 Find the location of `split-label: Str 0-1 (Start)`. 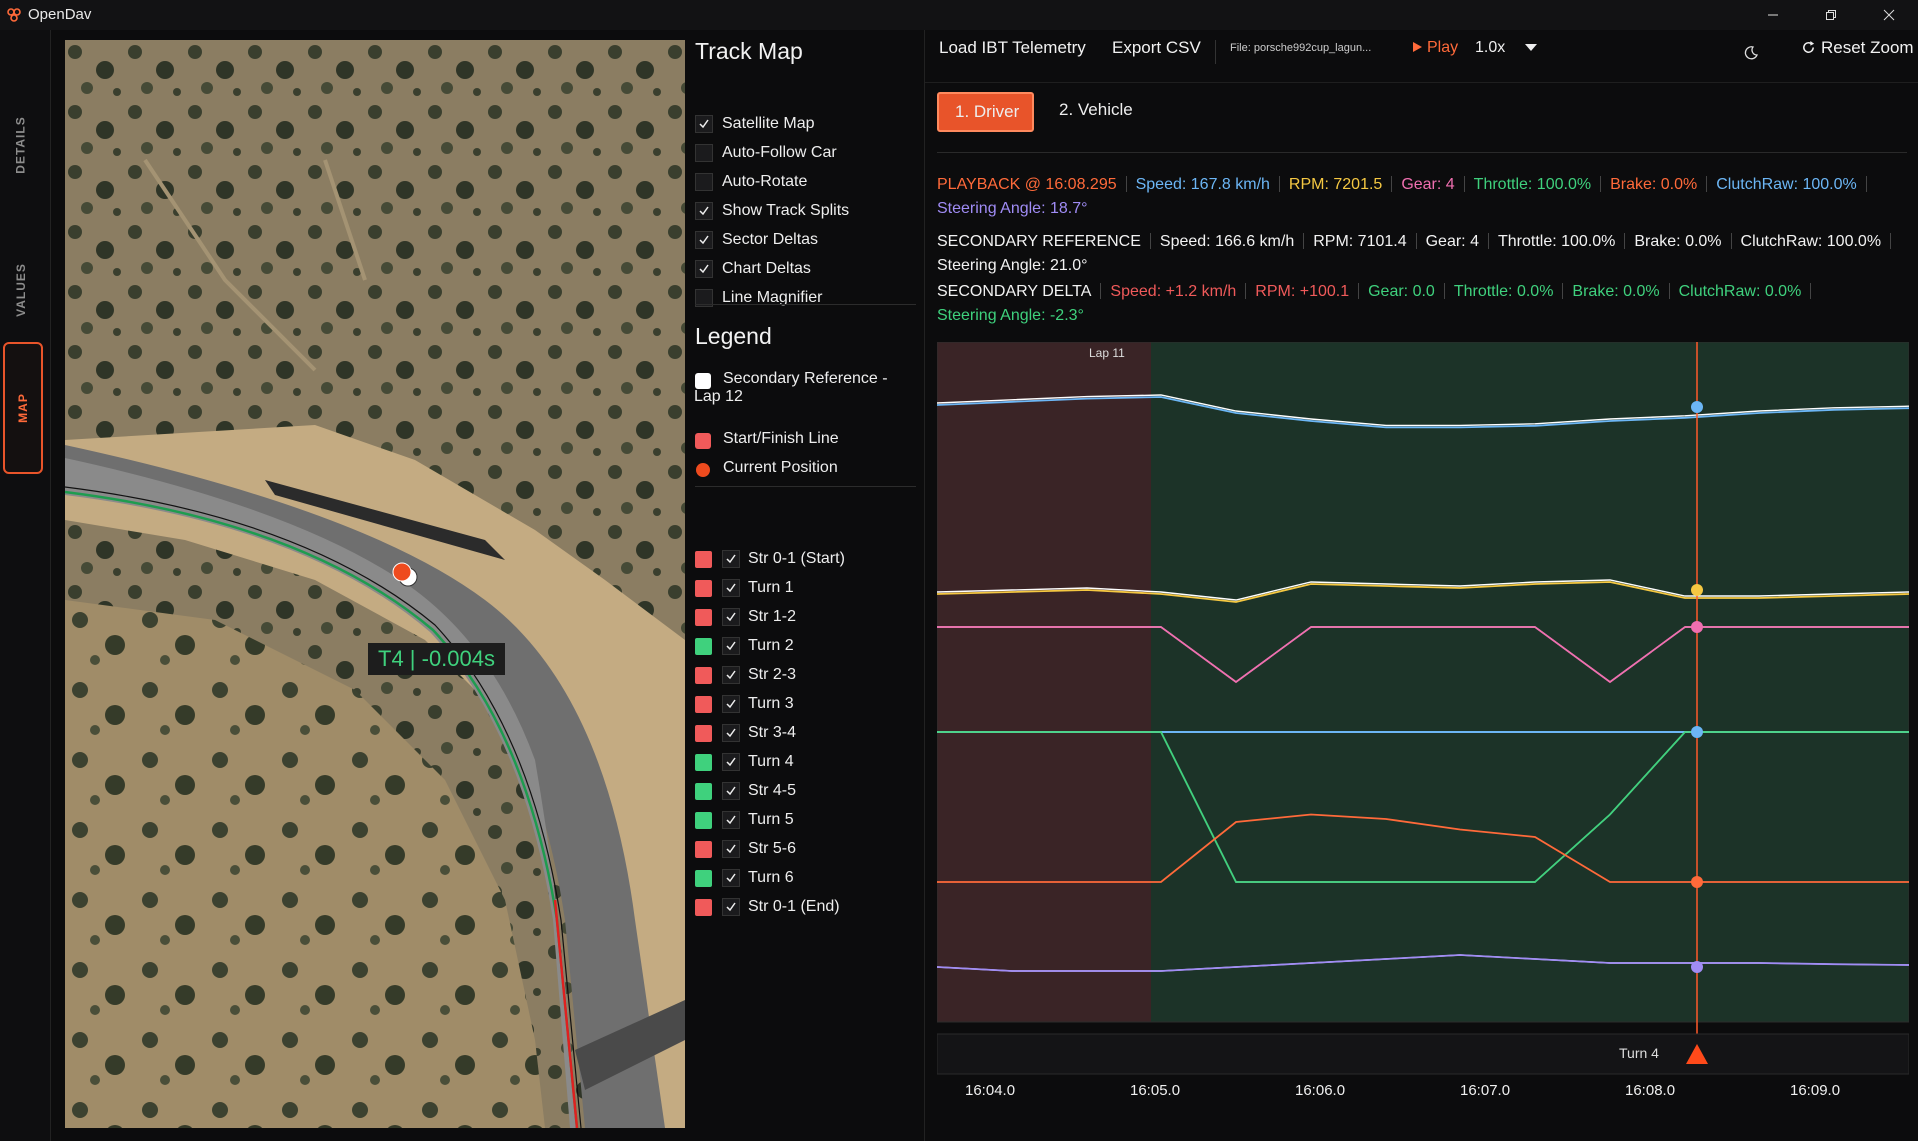

split-label: Str 0-1 (Start) is located at coordinates (796, 558).